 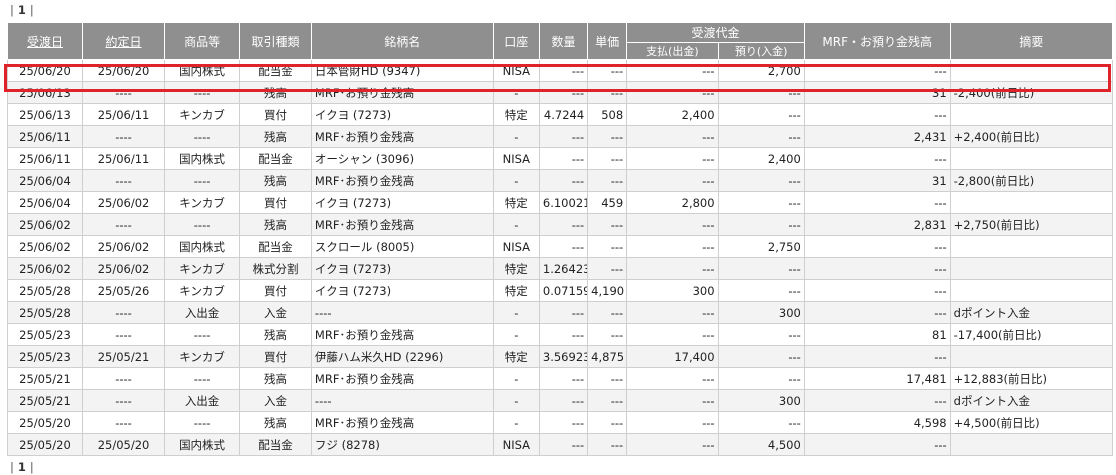 I want to click on summary-cell: -17,400(前日比), so click(x=1031, y=334).